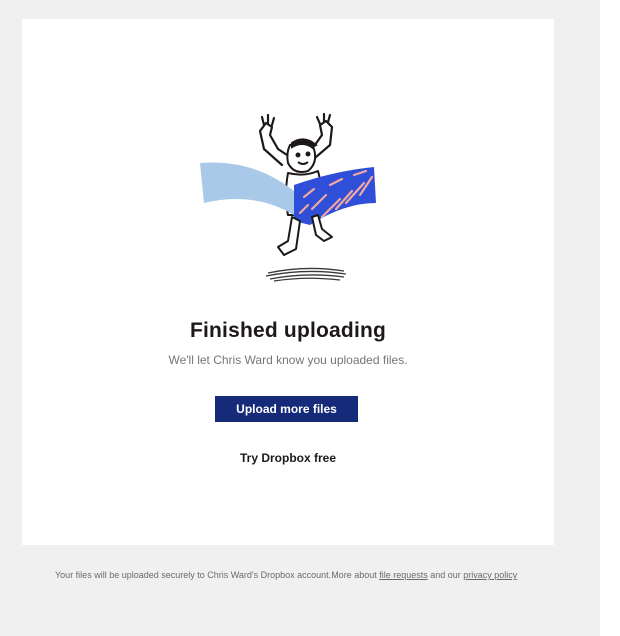 The width and height of the screenshot is (620, 636). Describe the element at coordinates (490, 575) in the screenshot. I see `privacy-policy-link: privacy policy` at that location.